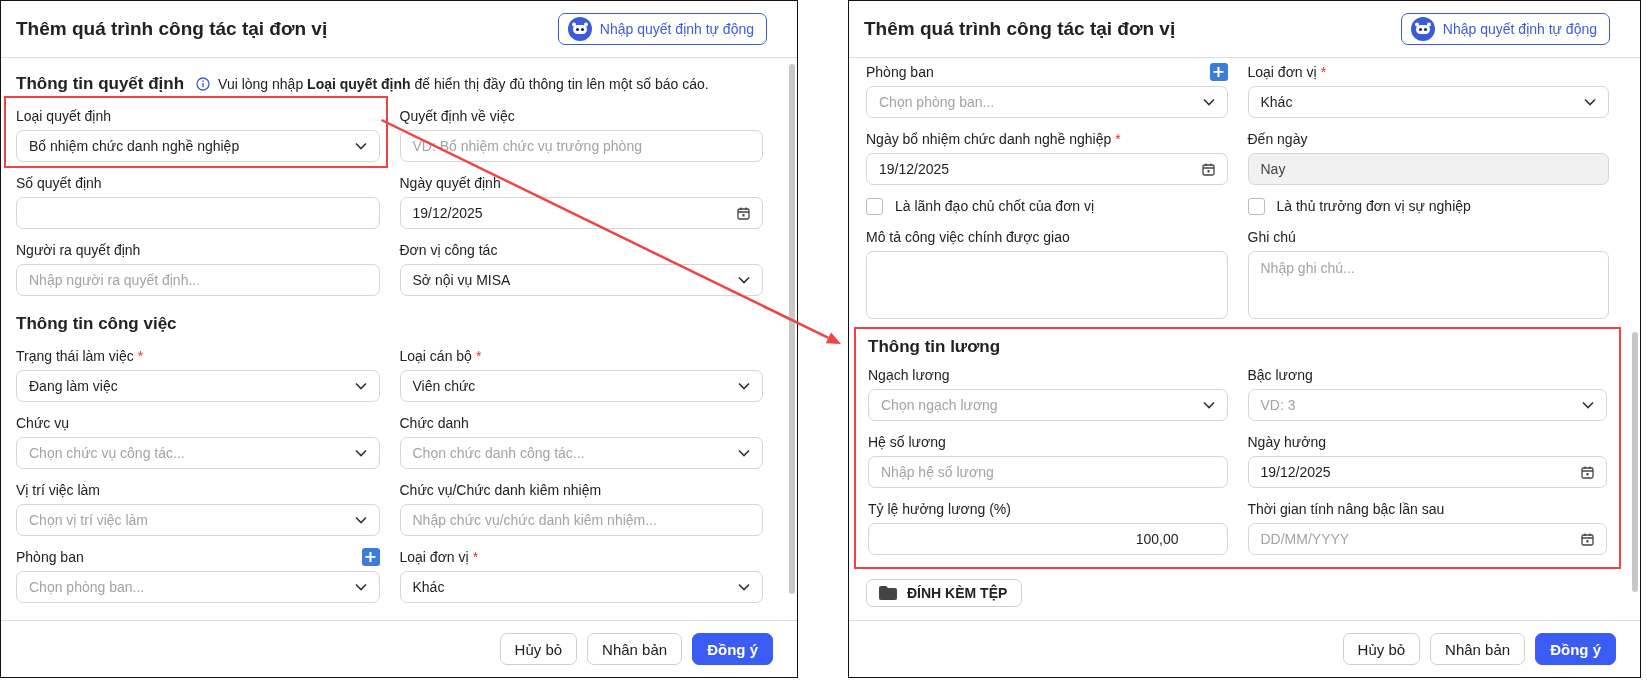 This screenshot has height=682, width=1647. Describe the element at coordinates (203, 84) in the screenshot. I see `info-icon` at that location.